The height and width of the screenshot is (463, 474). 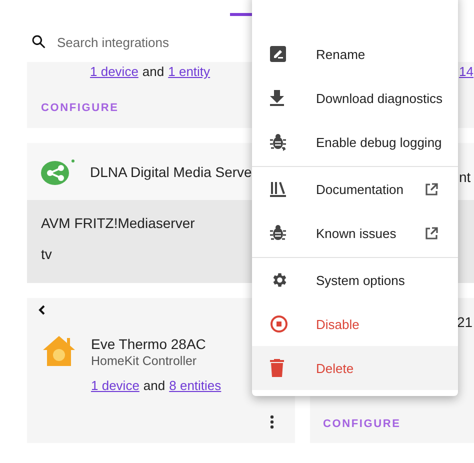 I want to click on more-options-icon, so click(x=272, y=422).